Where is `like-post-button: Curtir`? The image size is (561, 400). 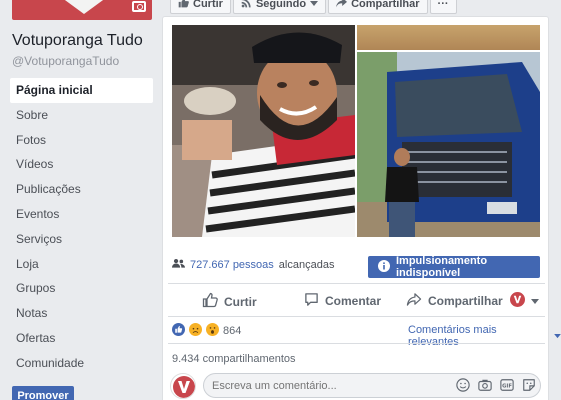 like-post-button: Curtir is located at coordinates (229, 301).